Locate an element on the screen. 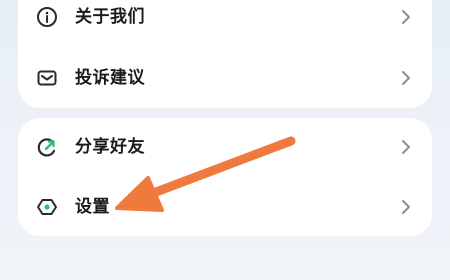 This screenshot has width=450, height=280. info-circle-icon is located at coordinates (47, 17).